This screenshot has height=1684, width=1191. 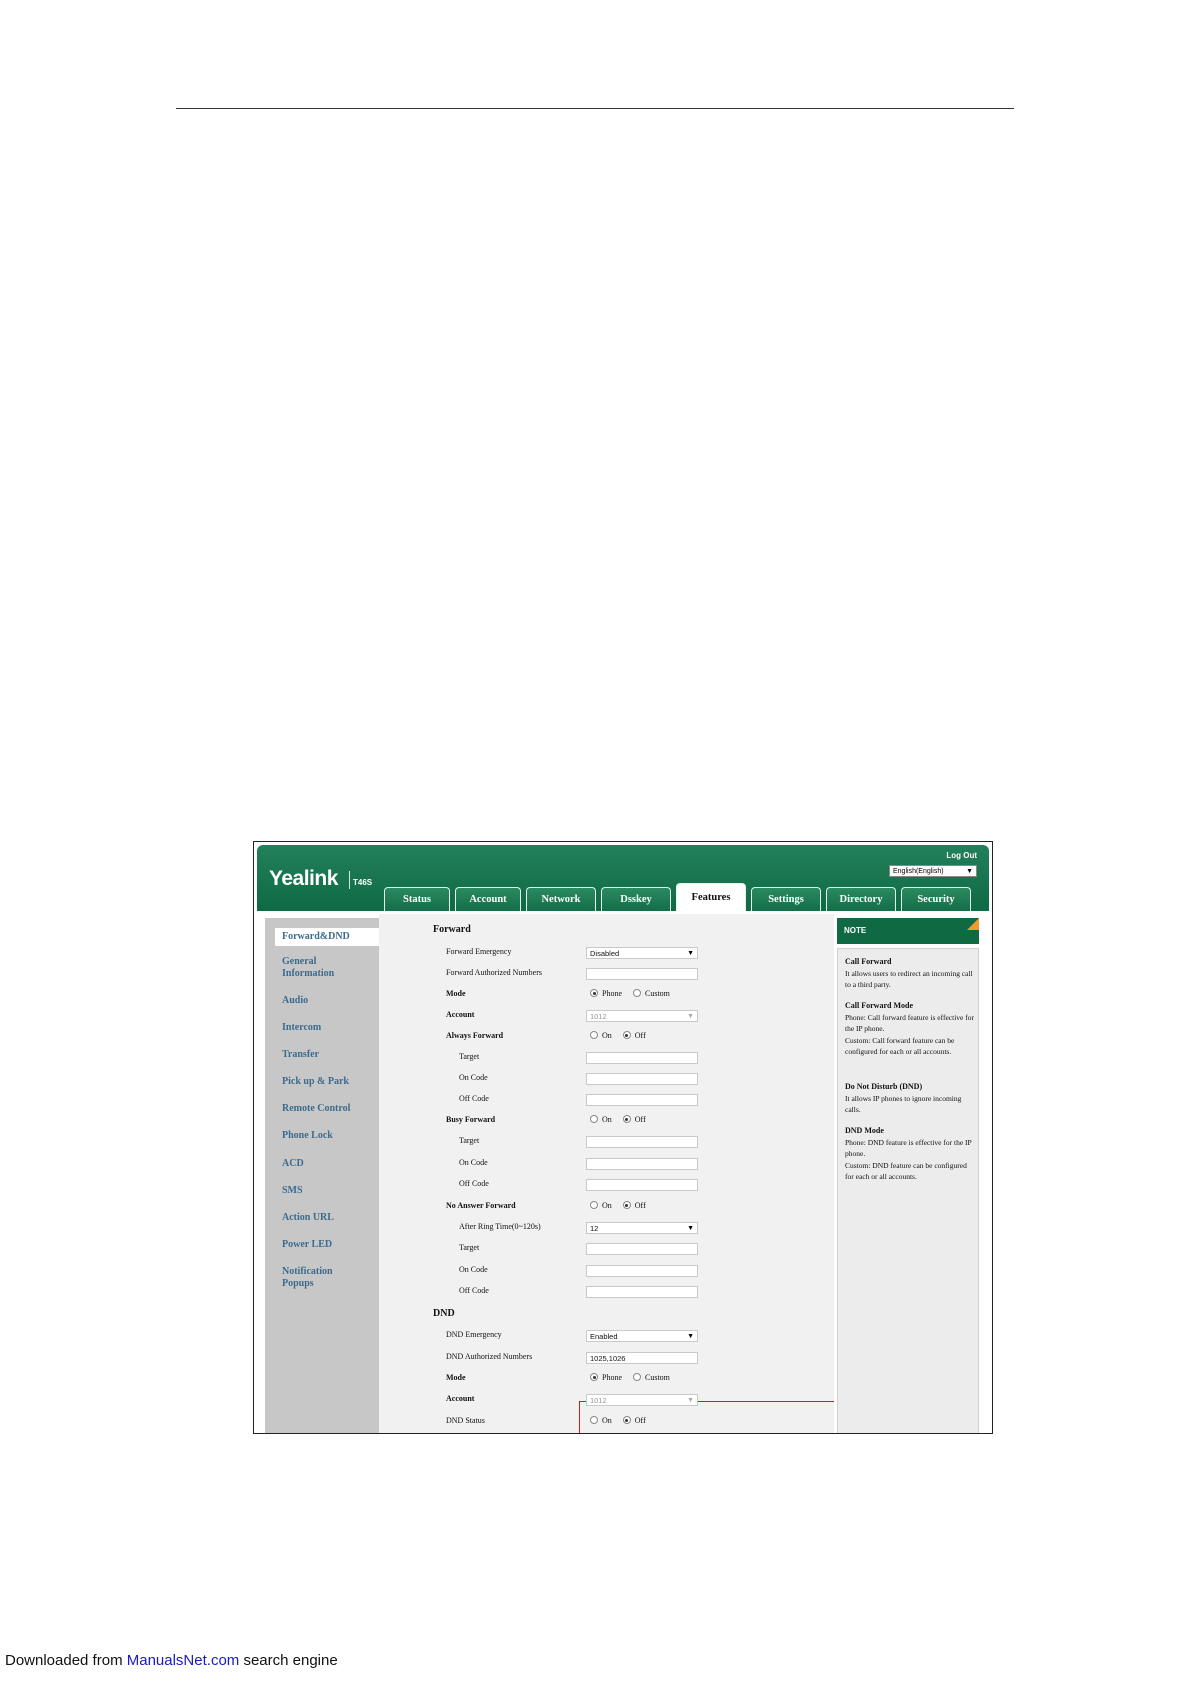 What do you see at coordinates (298, 1284) in the screenshot?
I see `sidebar-item-notification-popups-2: Popups` at bounding box center [298, 1284].